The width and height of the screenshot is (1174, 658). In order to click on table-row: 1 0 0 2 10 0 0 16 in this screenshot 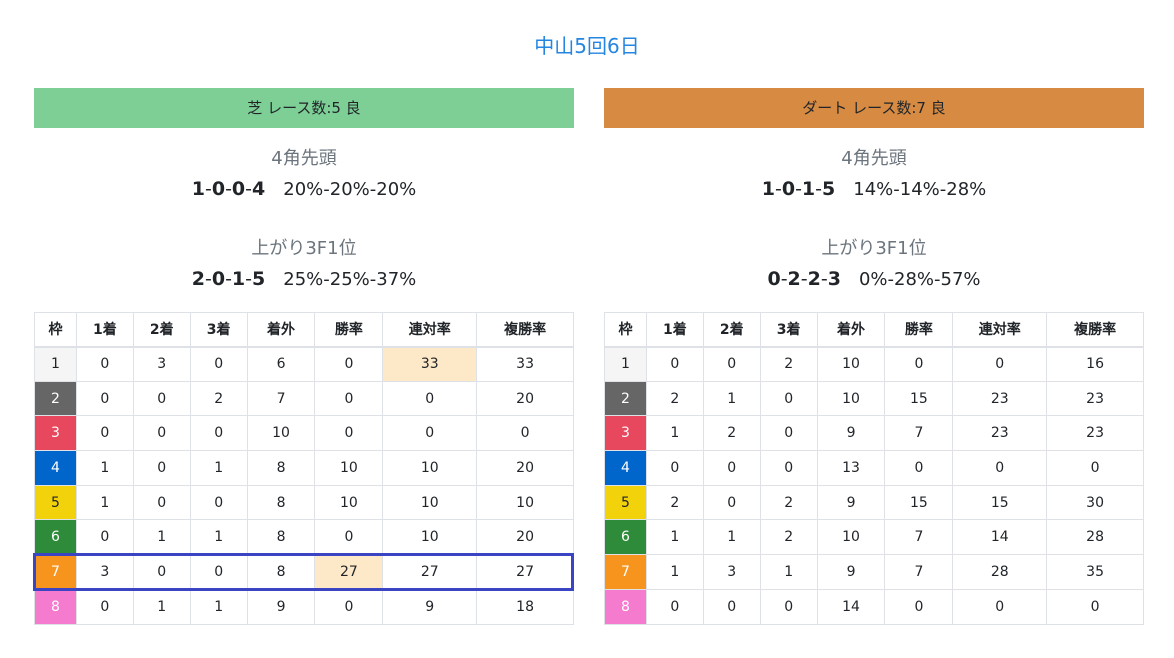, I will do `click(874, 364)`.